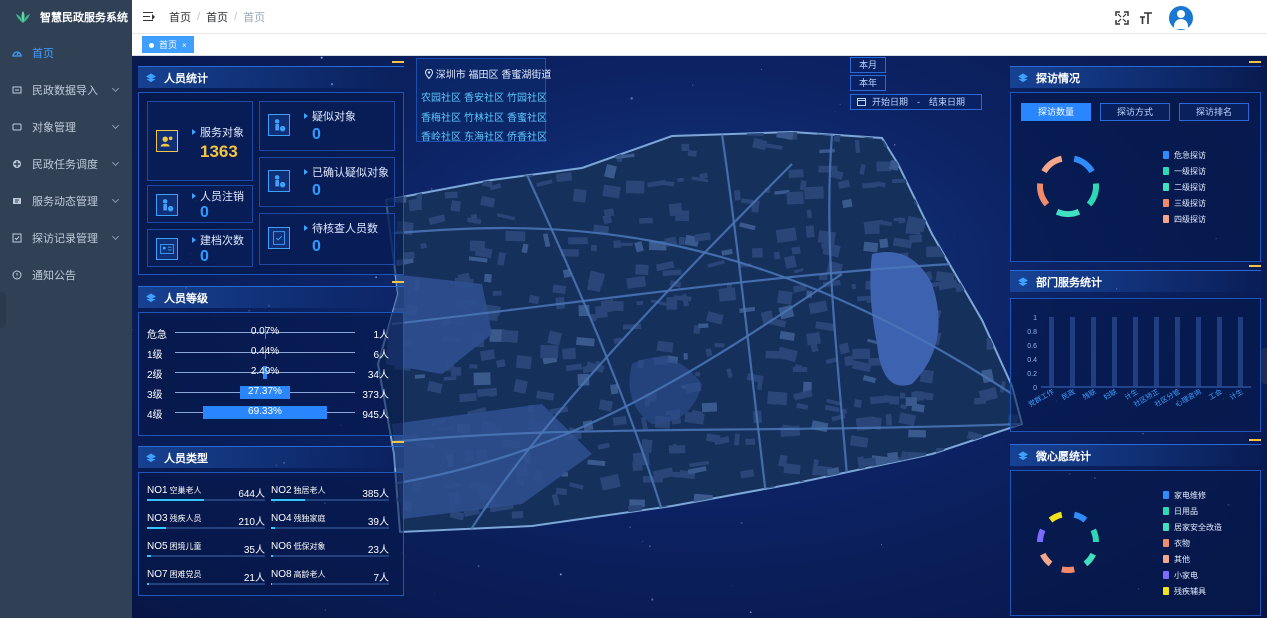 Image resolution: width=1267 pixels, height=618 pixels. I want to click on confirmed-suspect-card: 已确认疑似对象 0, so click(327, 182).